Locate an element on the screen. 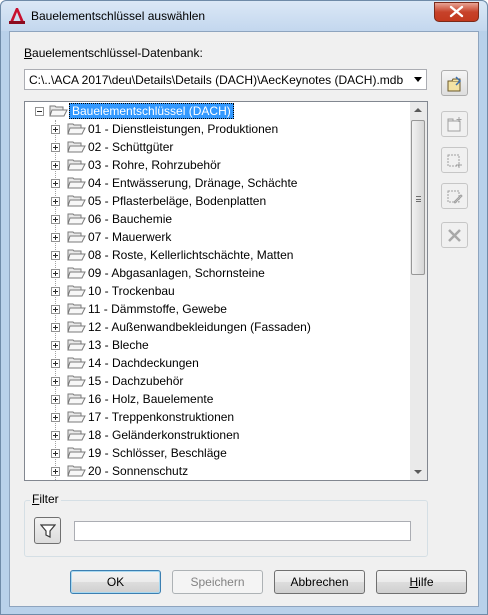 The image size is (488, 615). tree-item: 10 - Trockenbau is located at coordinates (217, 291).